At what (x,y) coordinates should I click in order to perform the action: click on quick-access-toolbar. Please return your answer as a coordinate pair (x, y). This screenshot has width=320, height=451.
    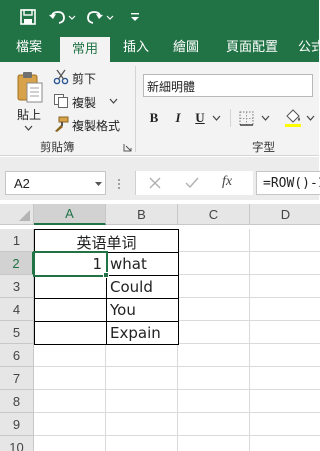
    Looking at the image, I should click on (159, 17).